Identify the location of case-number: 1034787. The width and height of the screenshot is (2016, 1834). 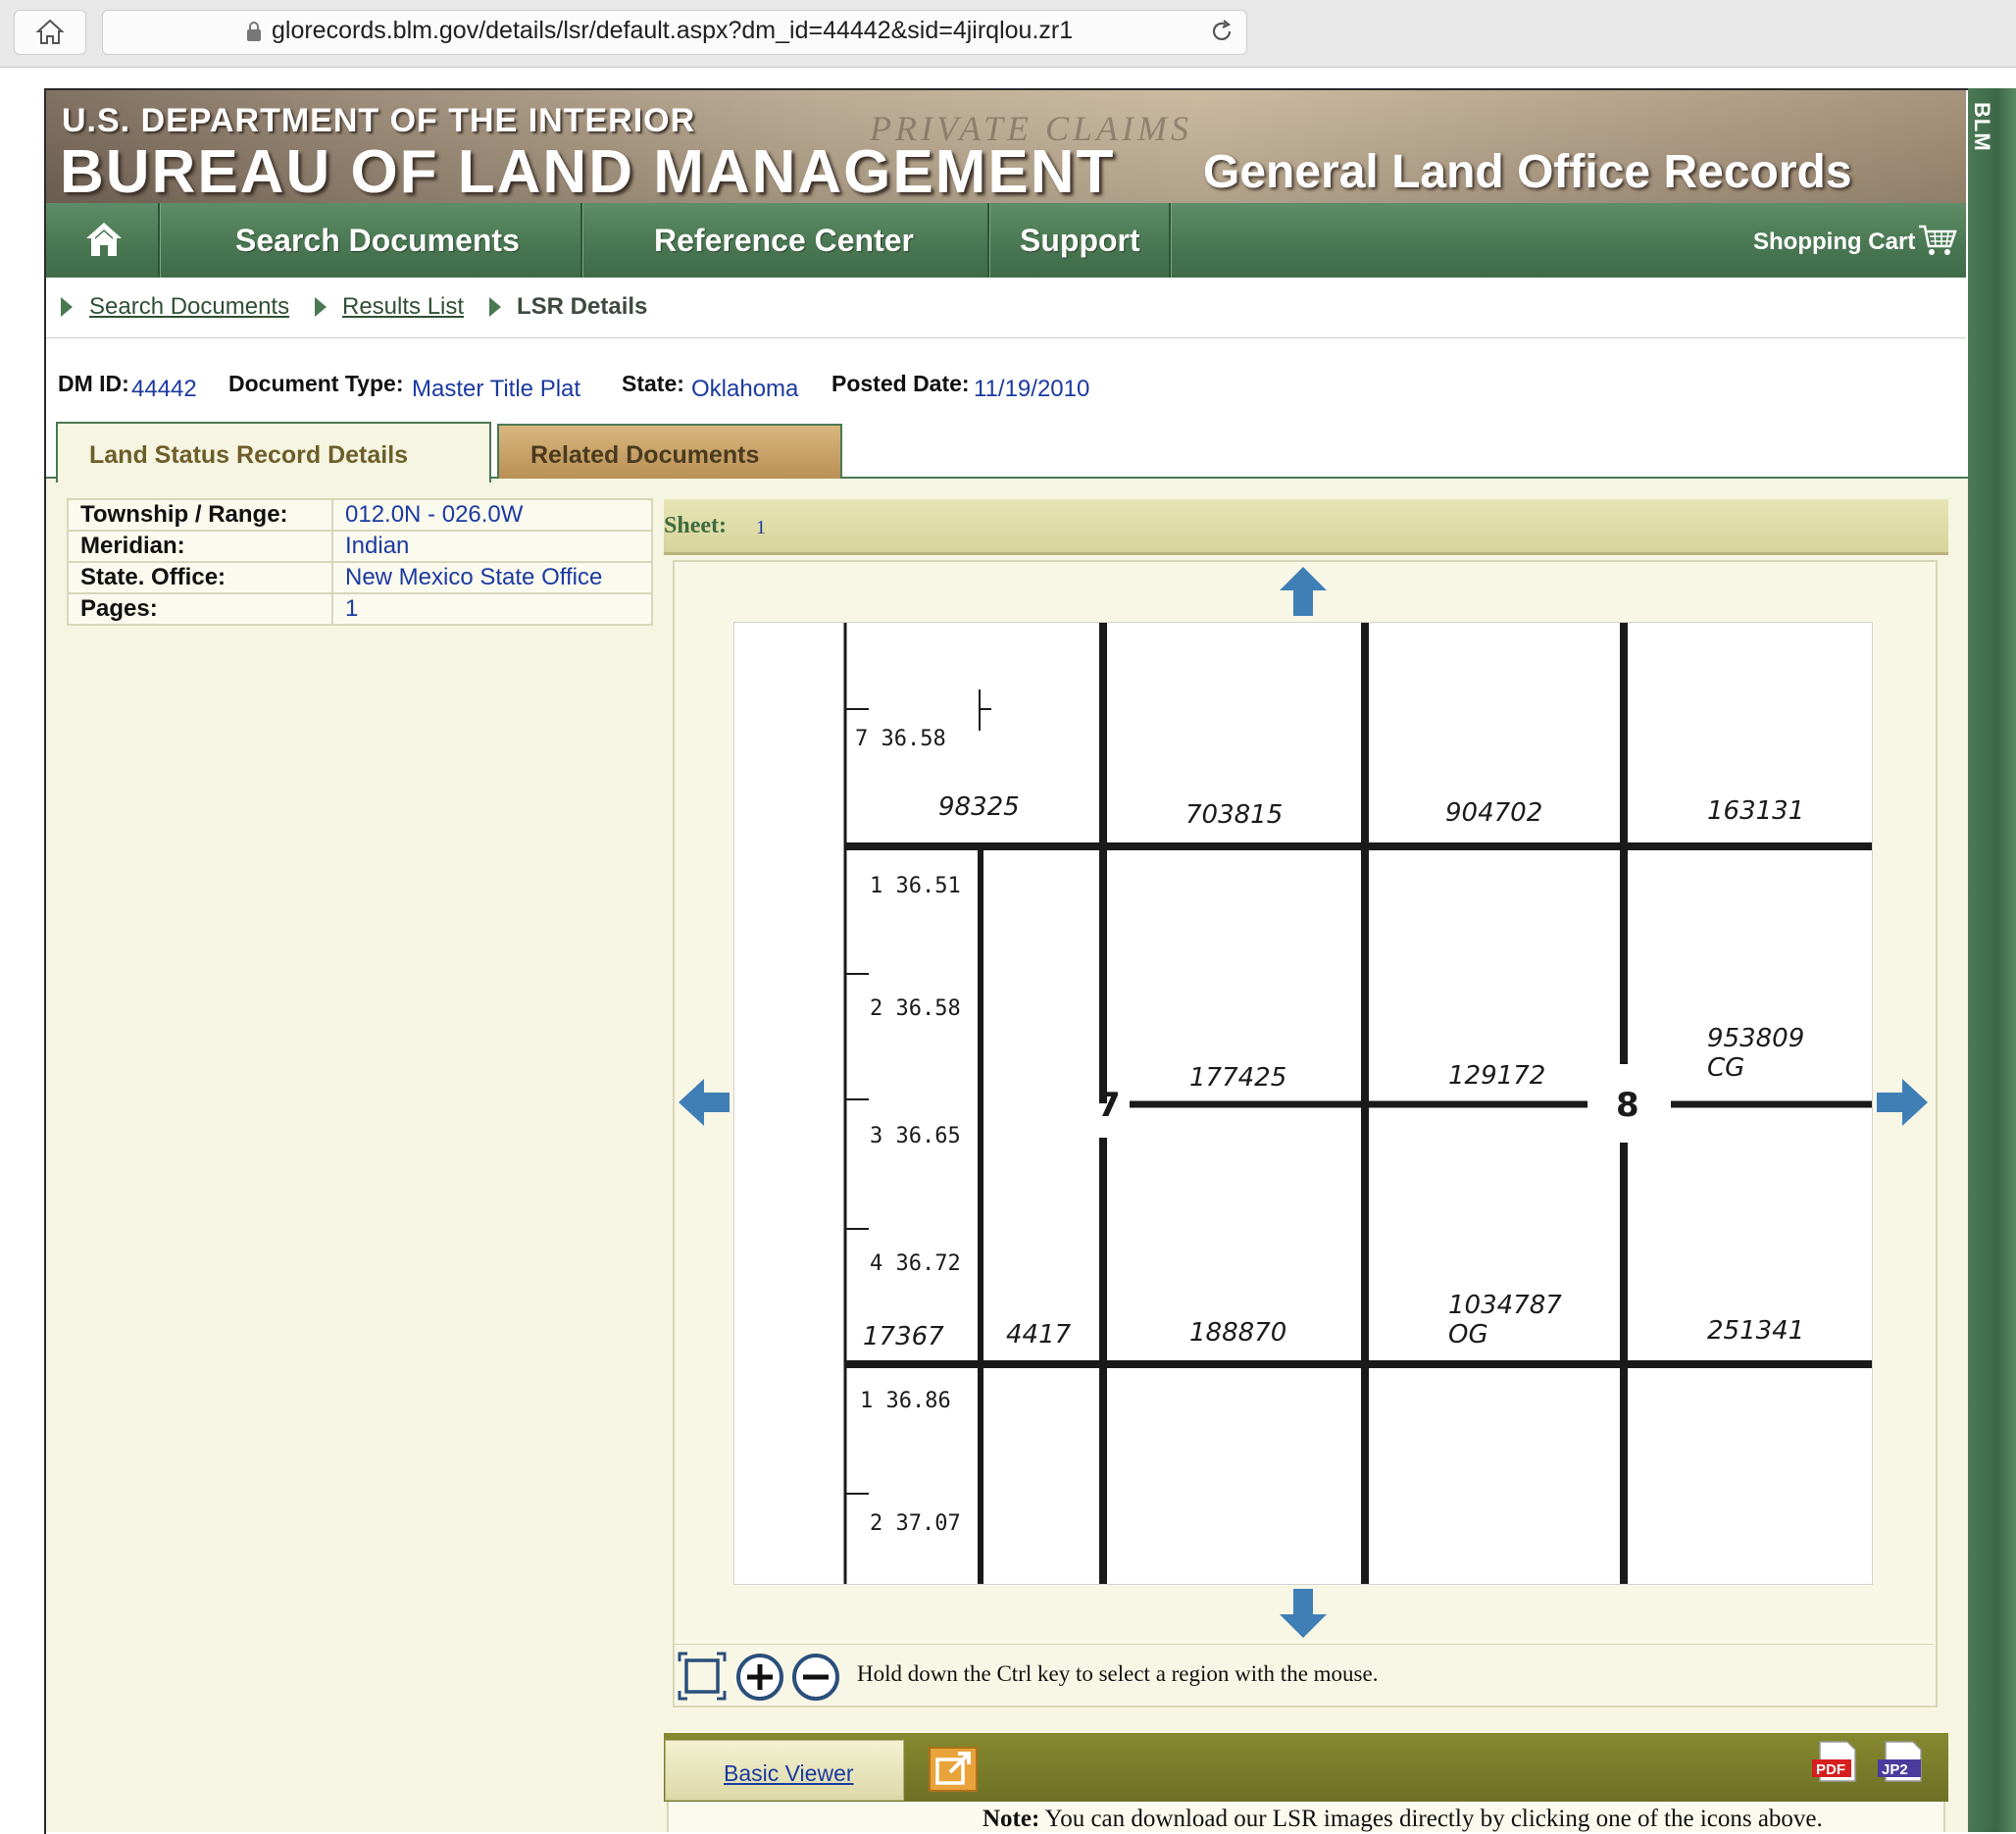
(1505, 1305).